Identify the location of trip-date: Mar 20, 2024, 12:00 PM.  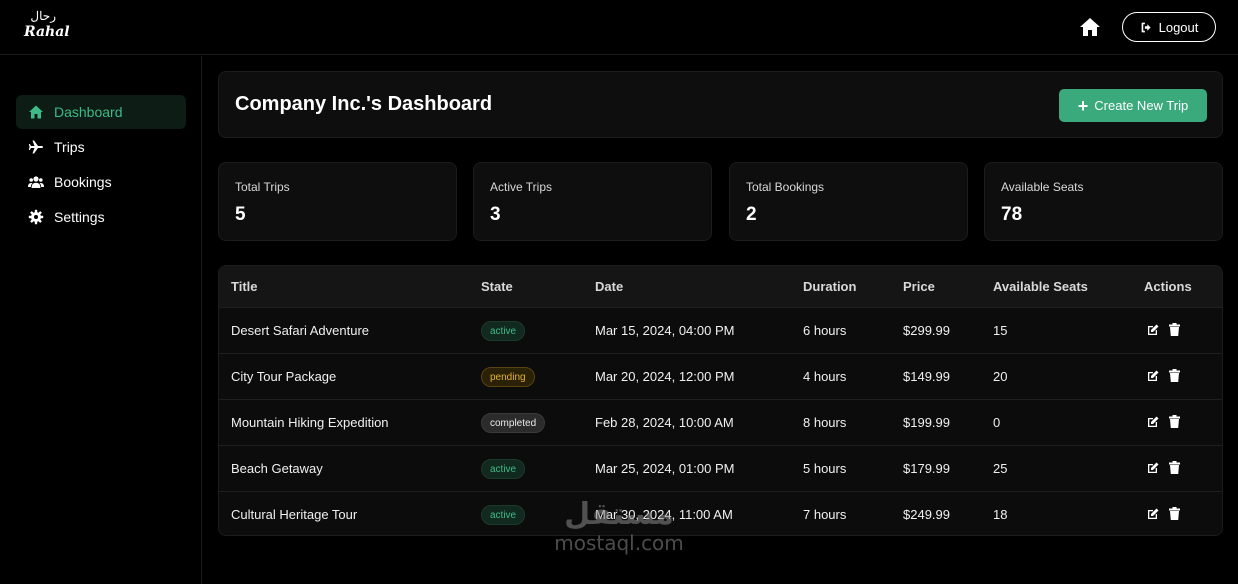
(665, 376).